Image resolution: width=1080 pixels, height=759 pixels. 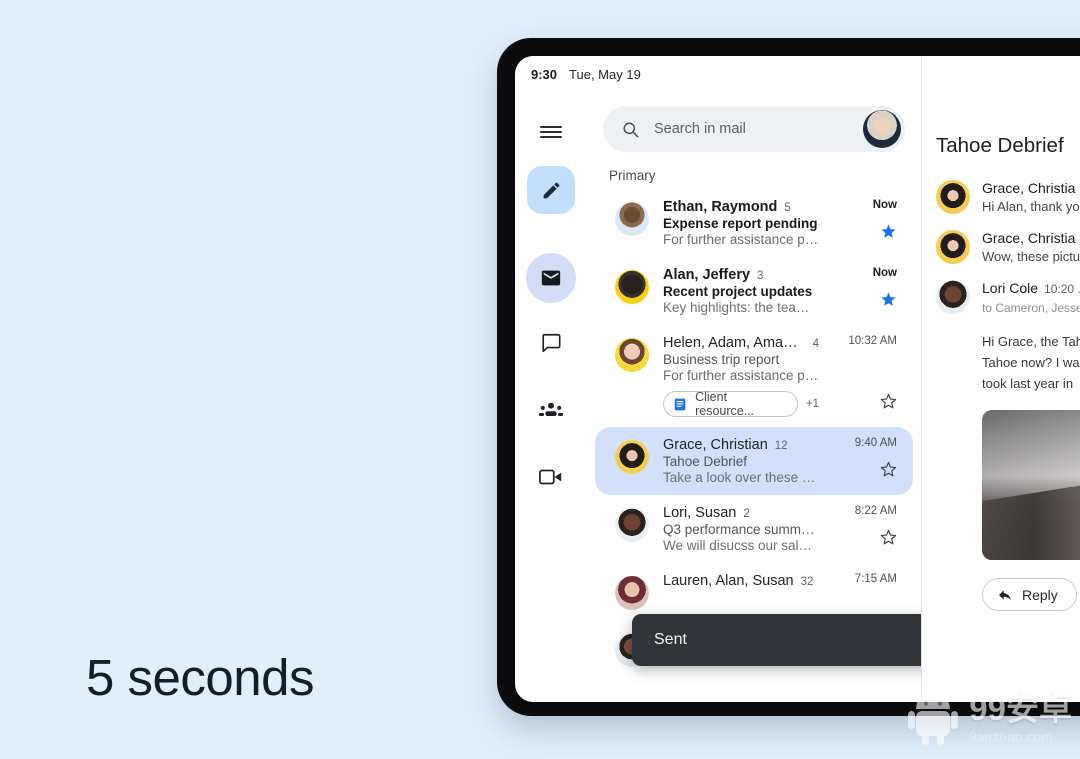 I want to click on mail-thread-count: 2, so click(x=746, y=514).